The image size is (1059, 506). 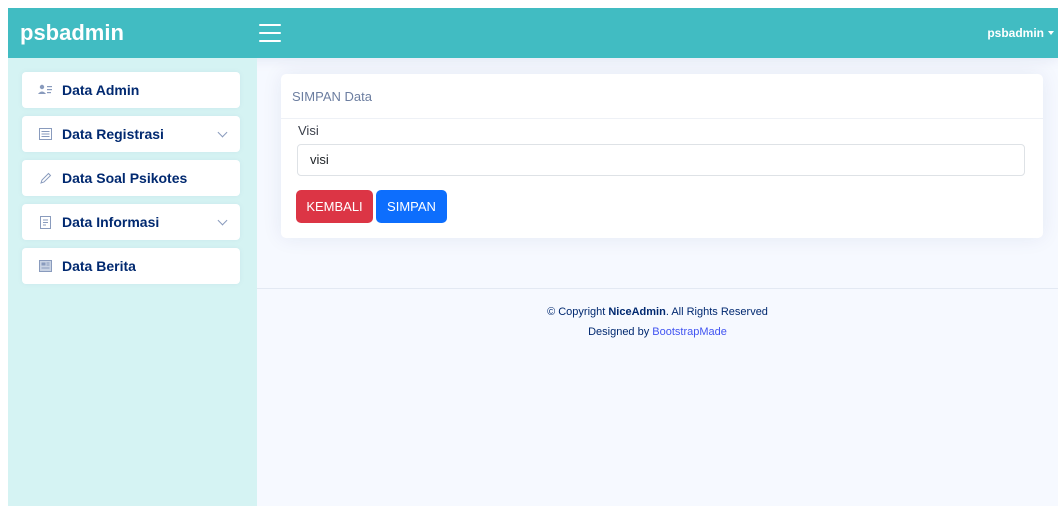 I want to click on sidebar-item-label: Data Admin, so click(x=101, y=90).